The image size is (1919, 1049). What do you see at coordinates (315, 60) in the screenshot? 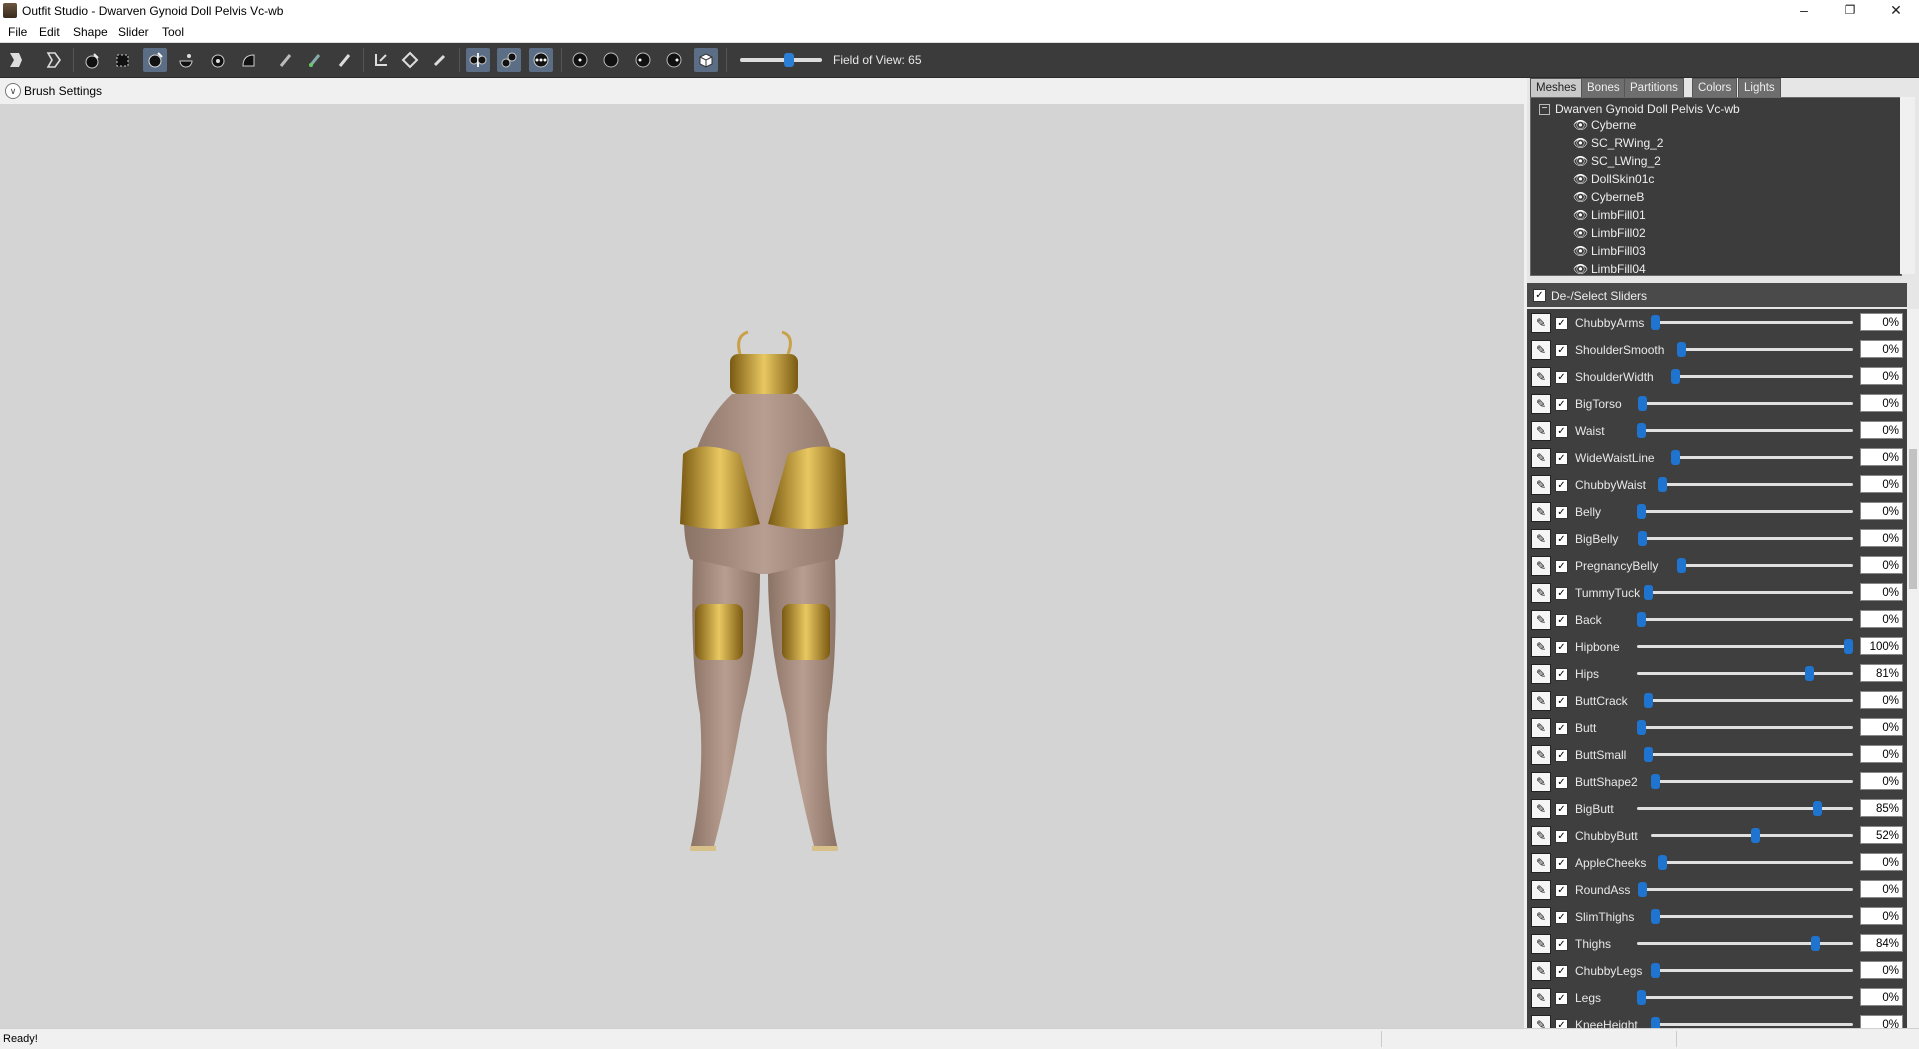
I see `color-paint-icon` at bounding box center [315, 60].